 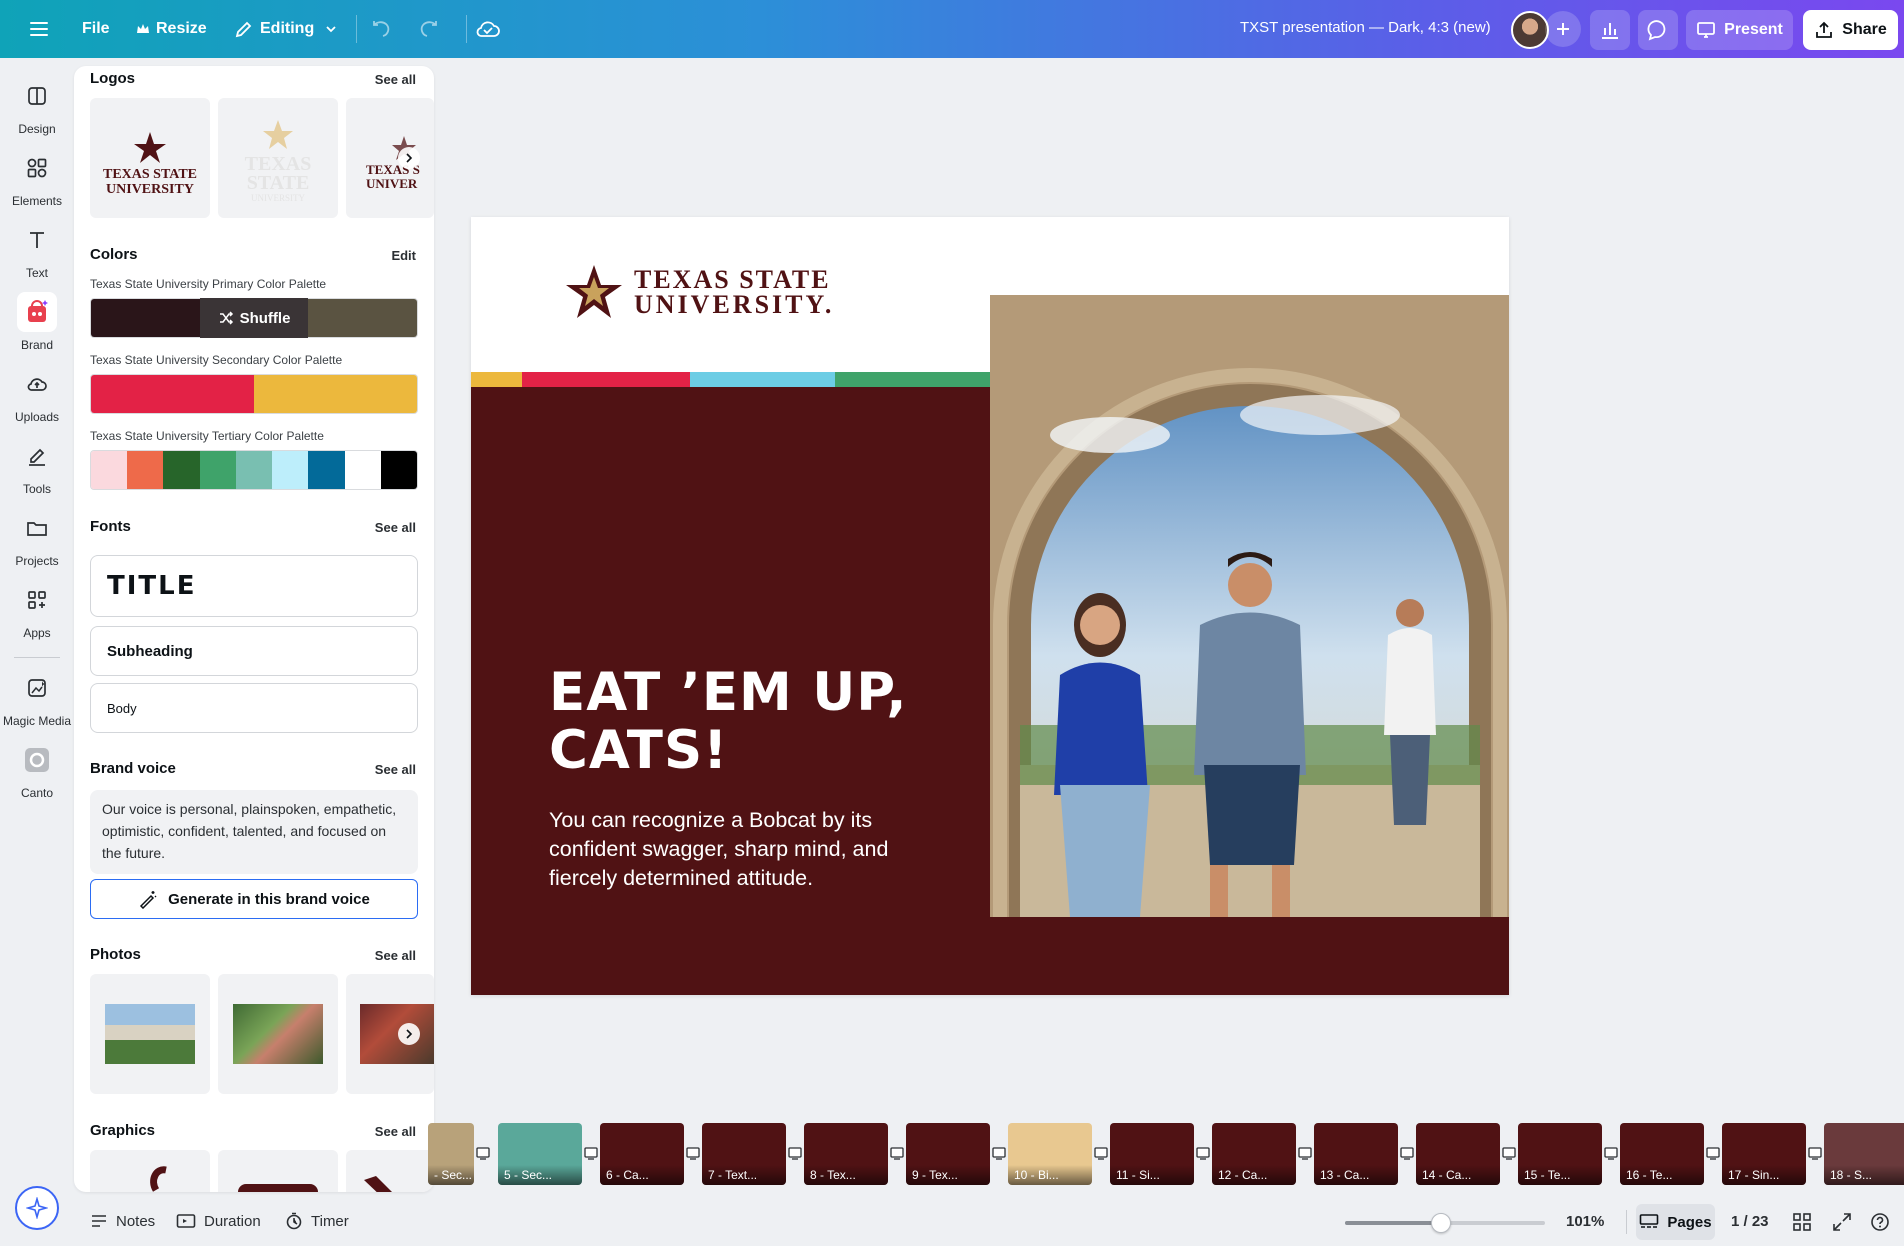 What do you see at coordinates (409, 1034) in the screenshot?
I see `photos-next-button` at bounding box center [409, 1034].